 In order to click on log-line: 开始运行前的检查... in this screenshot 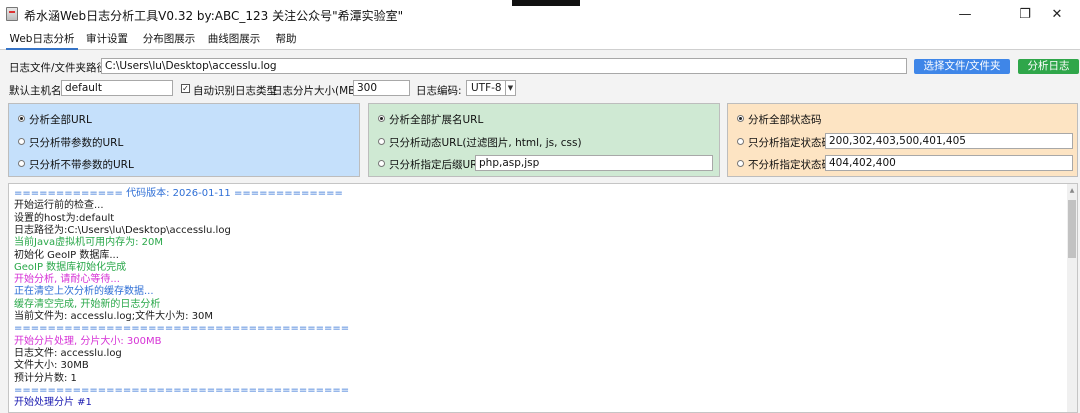, I will do `click(59, 206)`.